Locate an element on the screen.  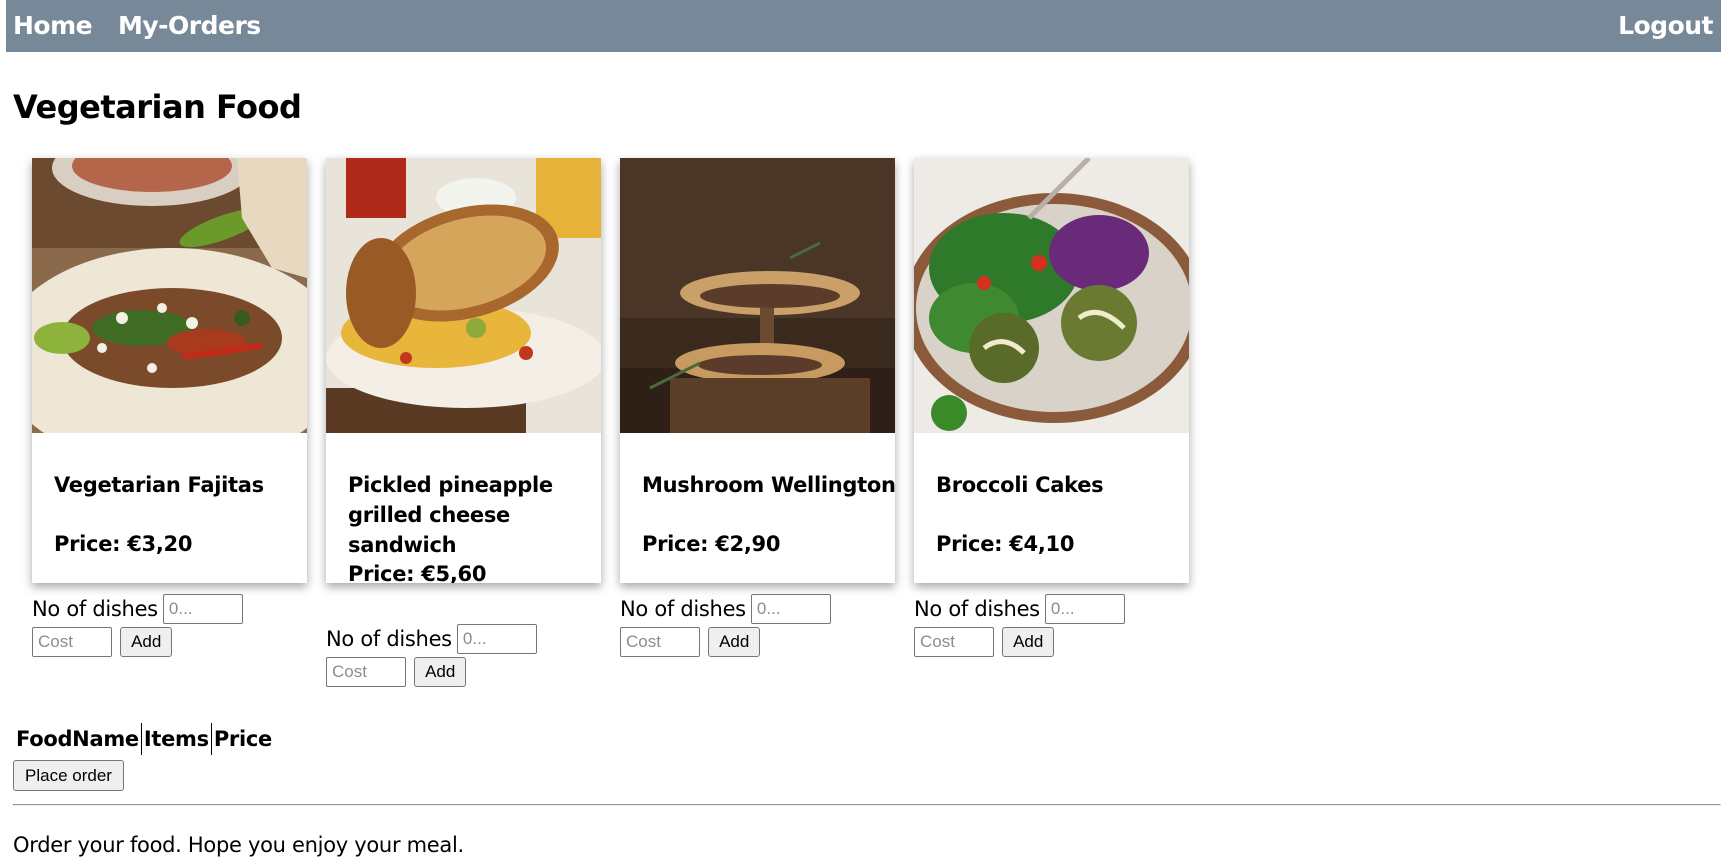
place-order-button: Place order is located at coordinates (68, 775).